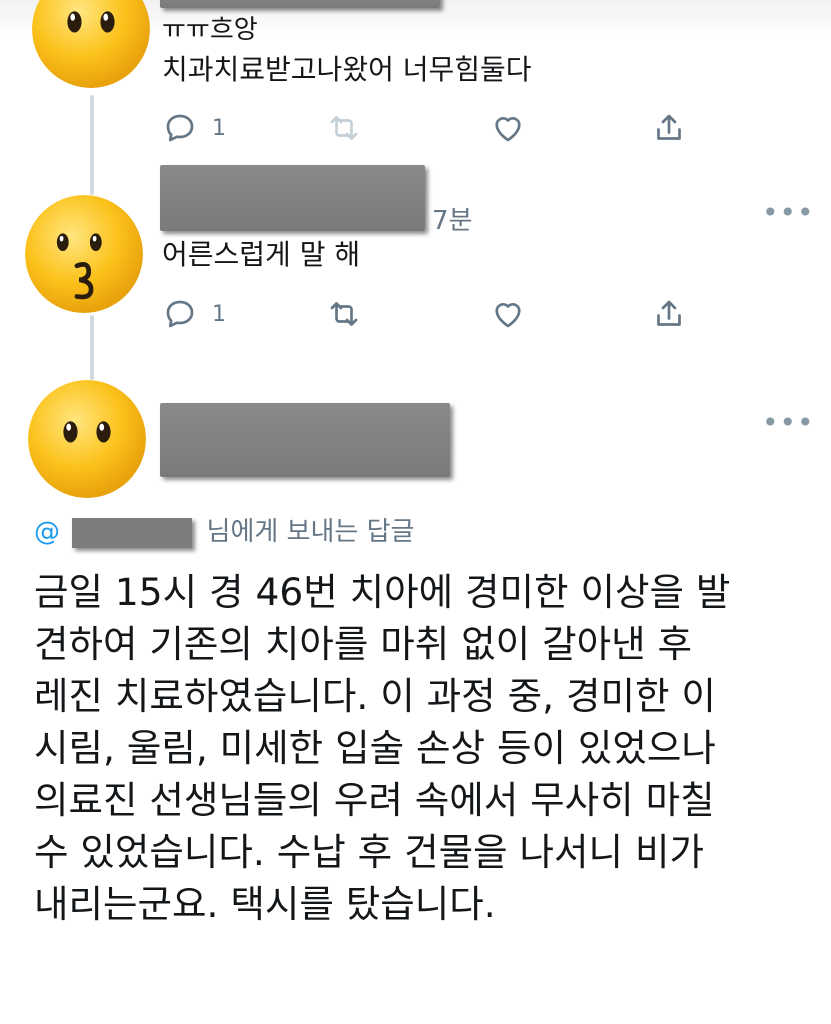 The width and height of the screenshot is (831, 1024). What do you see at coordinates (265, 904) in the screenshot?
I see `tweet-body-line: 내리는군요. 택시를 탔습니다.` at bounding box center [265, 904].